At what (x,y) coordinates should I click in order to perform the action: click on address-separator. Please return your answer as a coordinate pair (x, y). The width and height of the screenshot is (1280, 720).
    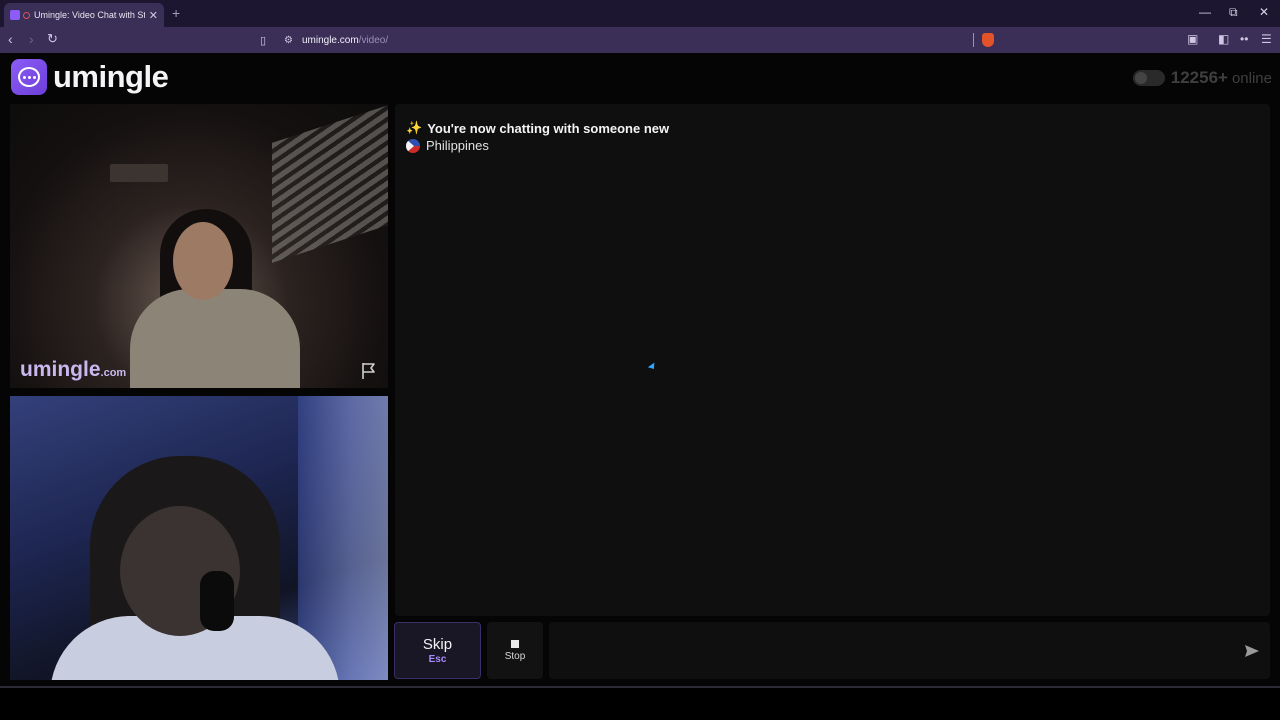
    Looking at the image, I should click on (973, 40).